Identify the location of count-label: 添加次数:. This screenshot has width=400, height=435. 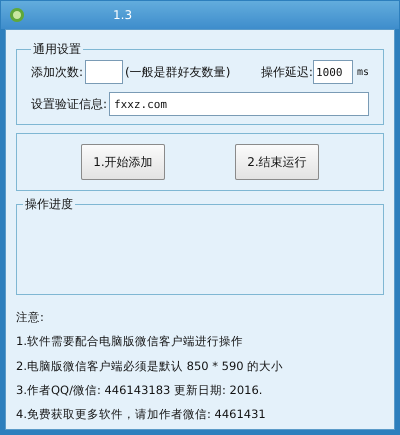
(57, 72).